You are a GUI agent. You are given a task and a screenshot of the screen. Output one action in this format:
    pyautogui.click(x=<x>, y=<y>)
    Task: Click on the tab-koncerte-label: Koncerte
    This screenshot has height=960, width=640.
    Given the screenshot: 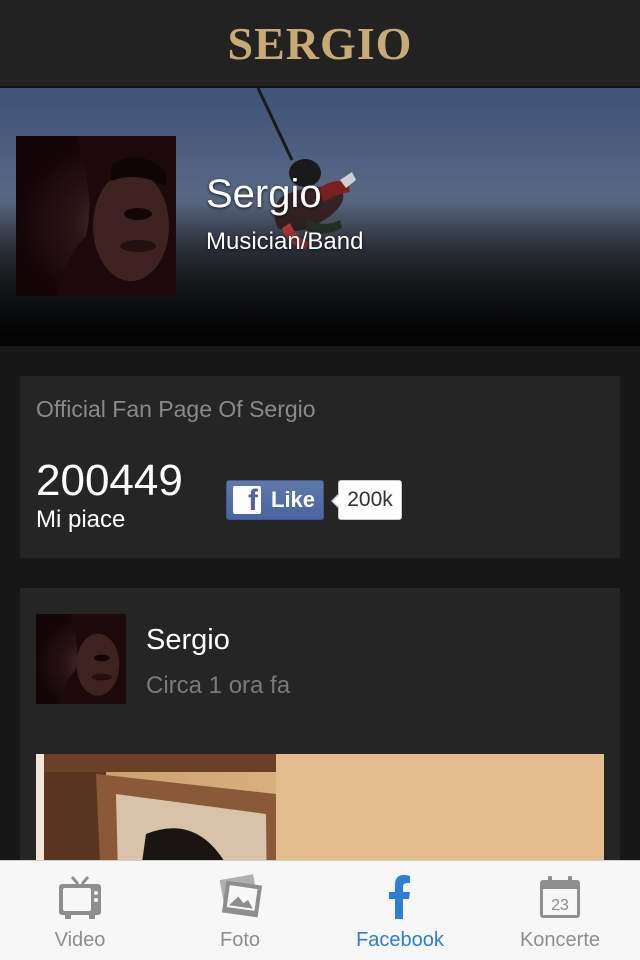 What is the action you would take?
    pyautogui.click(x=560, y=940)
    